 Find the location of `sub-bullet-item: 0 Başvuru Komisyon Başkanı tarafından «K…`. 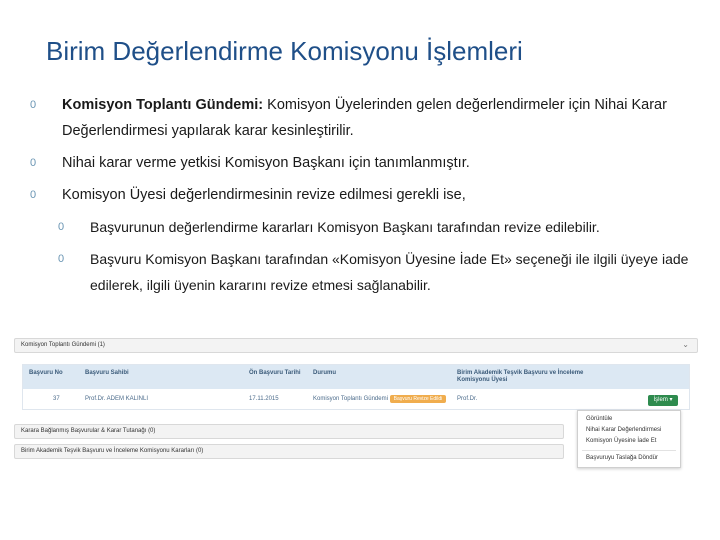

sub-bullet-item: 0 Başvuru Komisyon Başkanı tarafından «K… is located at coordinates (360, 272).